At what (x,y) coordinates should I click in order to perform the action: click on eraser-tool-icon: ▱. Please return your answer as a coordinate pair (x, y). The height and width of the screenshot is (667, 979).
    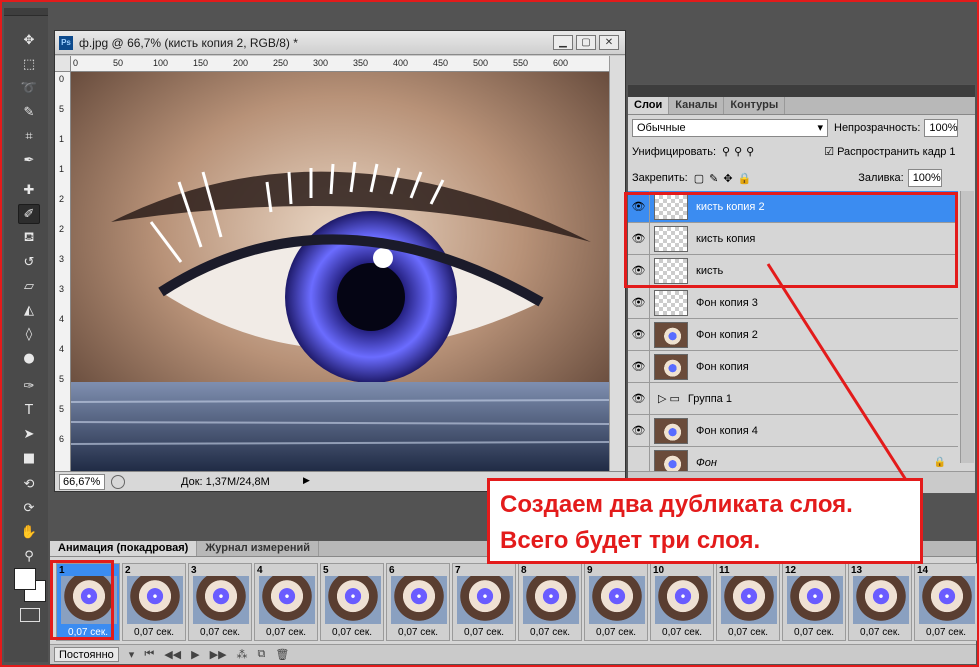
    Looking at the image, I should click on (29, 286).